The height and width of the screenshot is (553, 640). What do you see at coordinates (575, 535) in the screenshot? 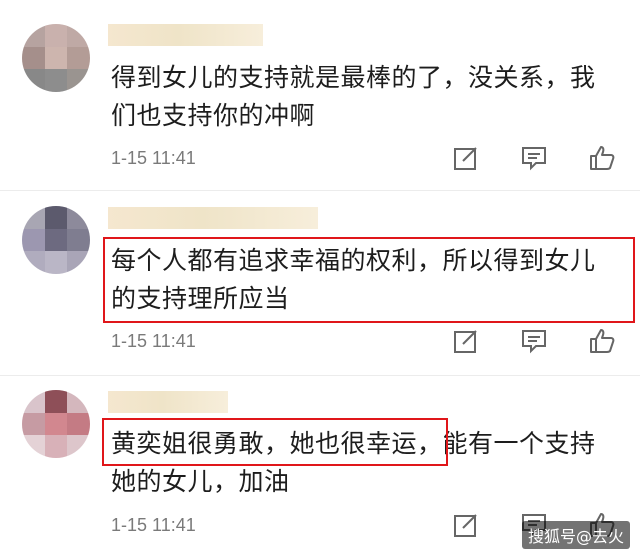
I see `watermark: 搜狐号@去火` at bounding box center [575, 535].